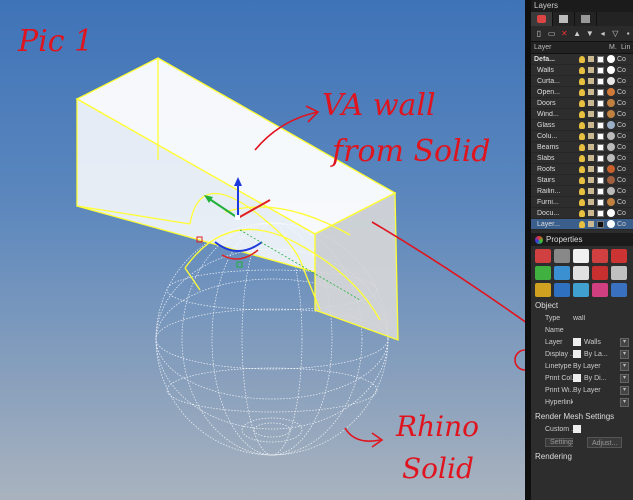 The image size is (633, 500). I want to click on property-value: wall, so click(579, 318).